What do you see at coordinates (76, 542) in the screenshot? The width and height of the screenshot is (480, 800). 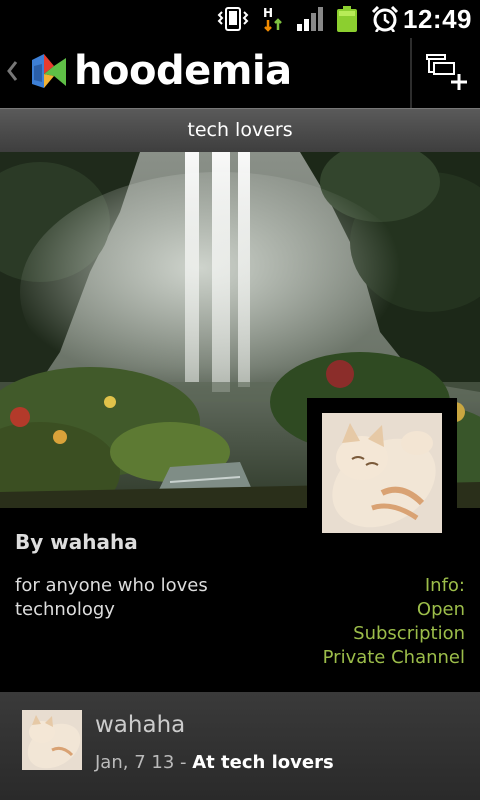 I see `channel-owner: By wahaha` at bounding box center [76, 542].